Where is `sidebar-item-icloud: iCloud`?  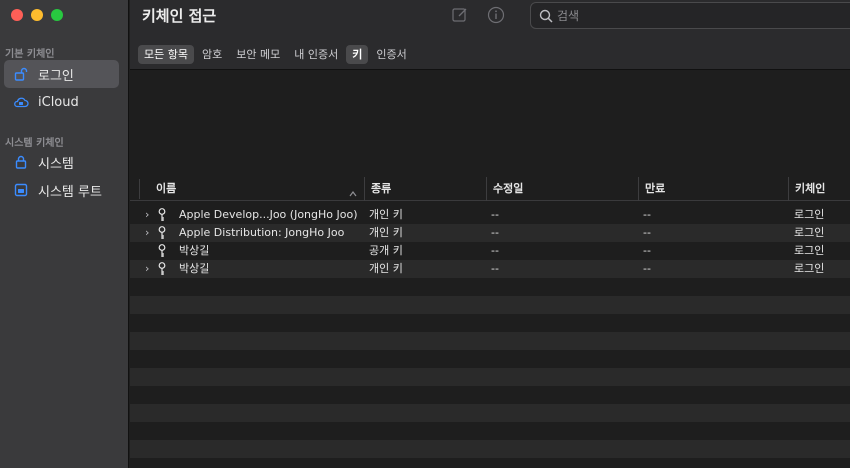 sidebar-item-icloud: iCloud is located at coordinates (61, 102).